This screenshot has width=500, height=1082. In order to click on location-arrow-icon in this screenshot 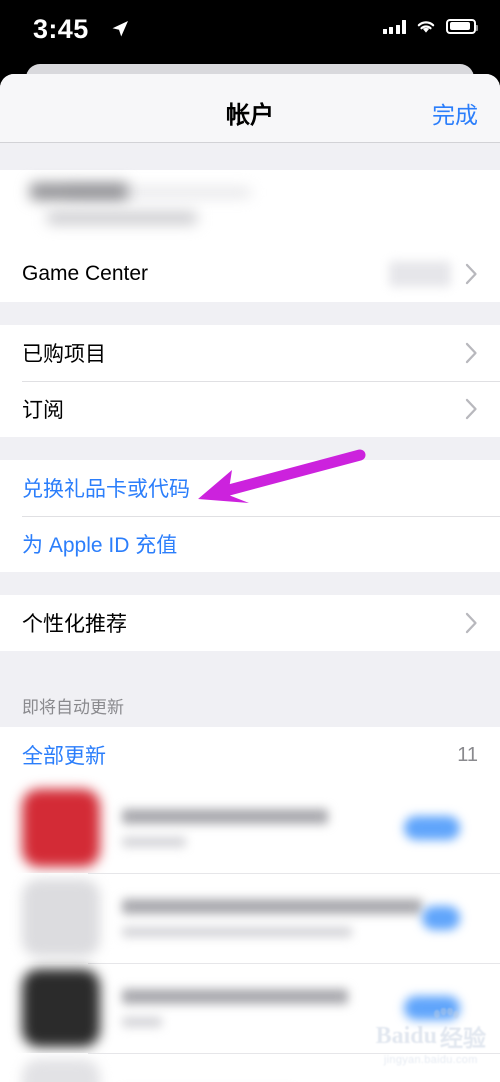, I will do `click(120, 29)`.